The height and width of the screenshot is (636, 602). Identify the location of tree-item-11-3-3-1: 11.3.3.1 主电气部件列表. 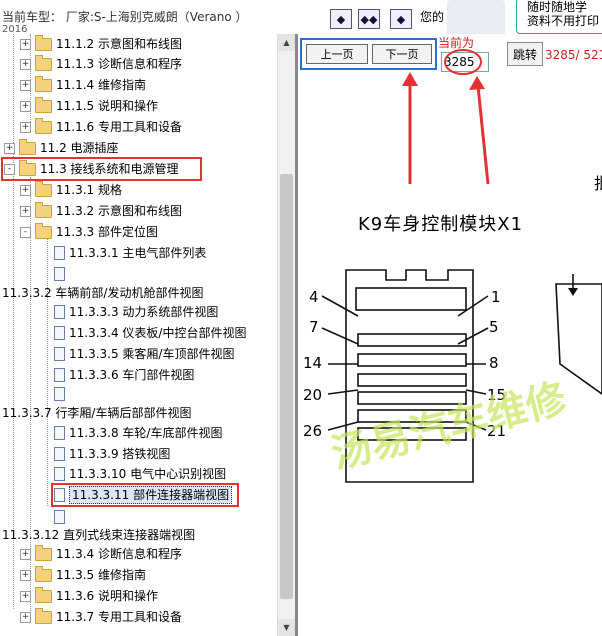
(130, 253).